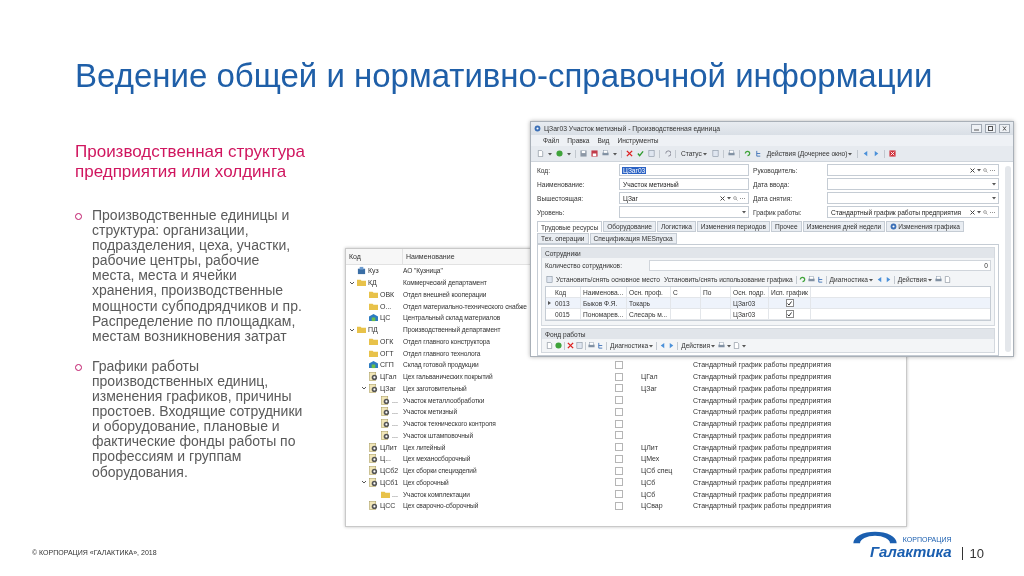 The height and width of the screenshot is (576, 1024). I want to click on bullet-text: Графики работы производственных единиц, изменения графиков, причины простоев. Входящие сотрудники и оборудование, плановые и фактические фонды работы по профессиям и группам оборудования., so click(198, 419).